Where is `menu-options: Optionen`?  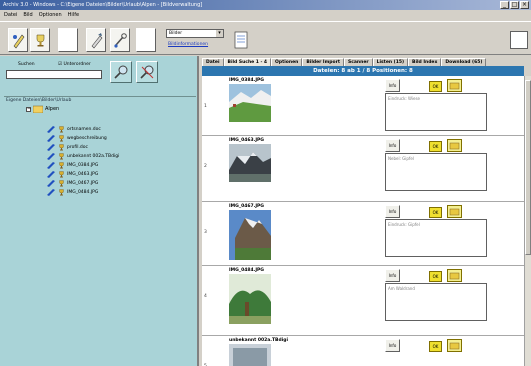 menu-options: Optionen is located at coordinates (50, 15).